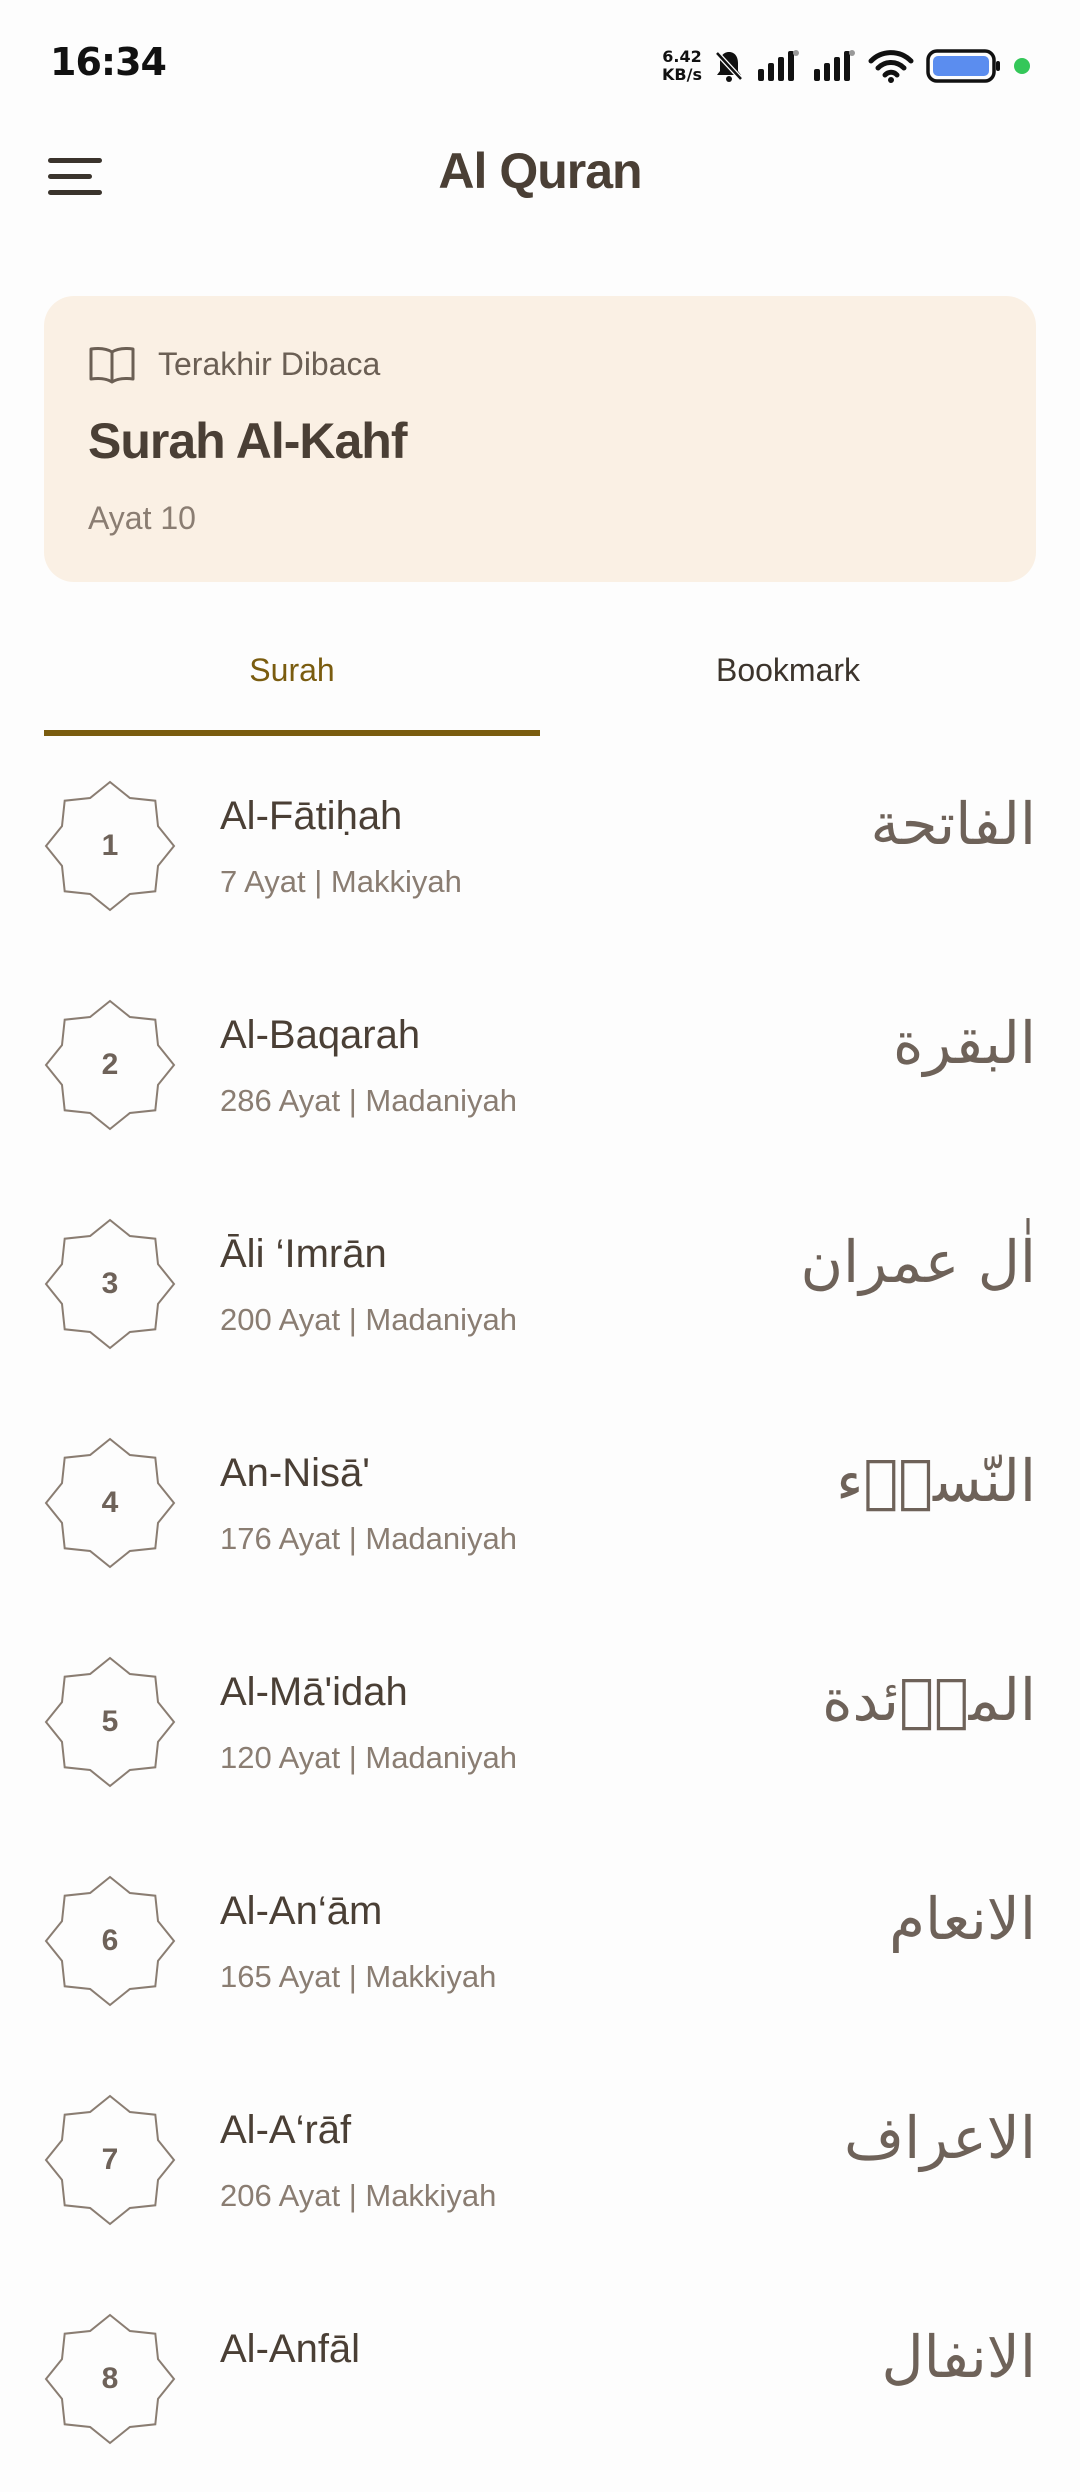  I want to click on number-badge: 6, so click(110, 1941).